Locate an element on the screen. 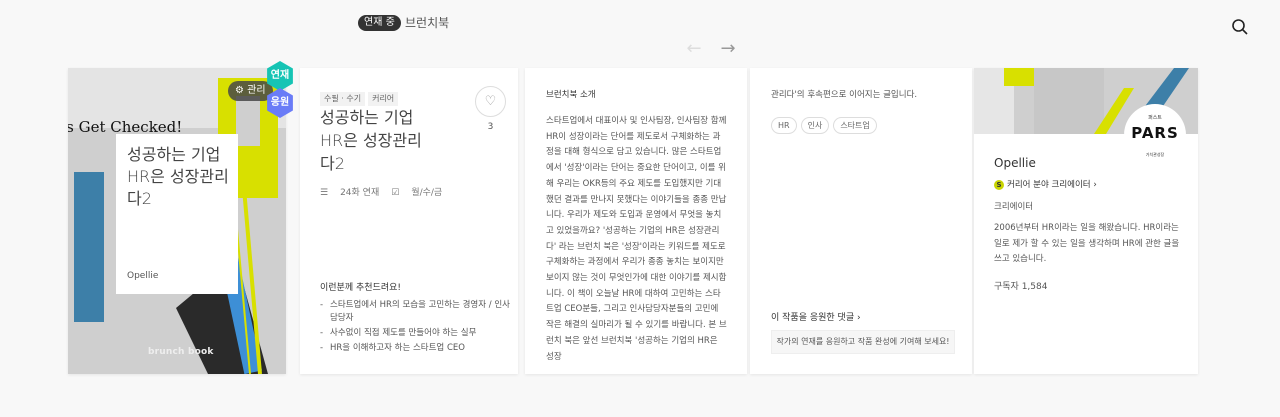 This screenshot has width=1280, height=417. manage-label: 관리 is located at coordinates (256, 90).